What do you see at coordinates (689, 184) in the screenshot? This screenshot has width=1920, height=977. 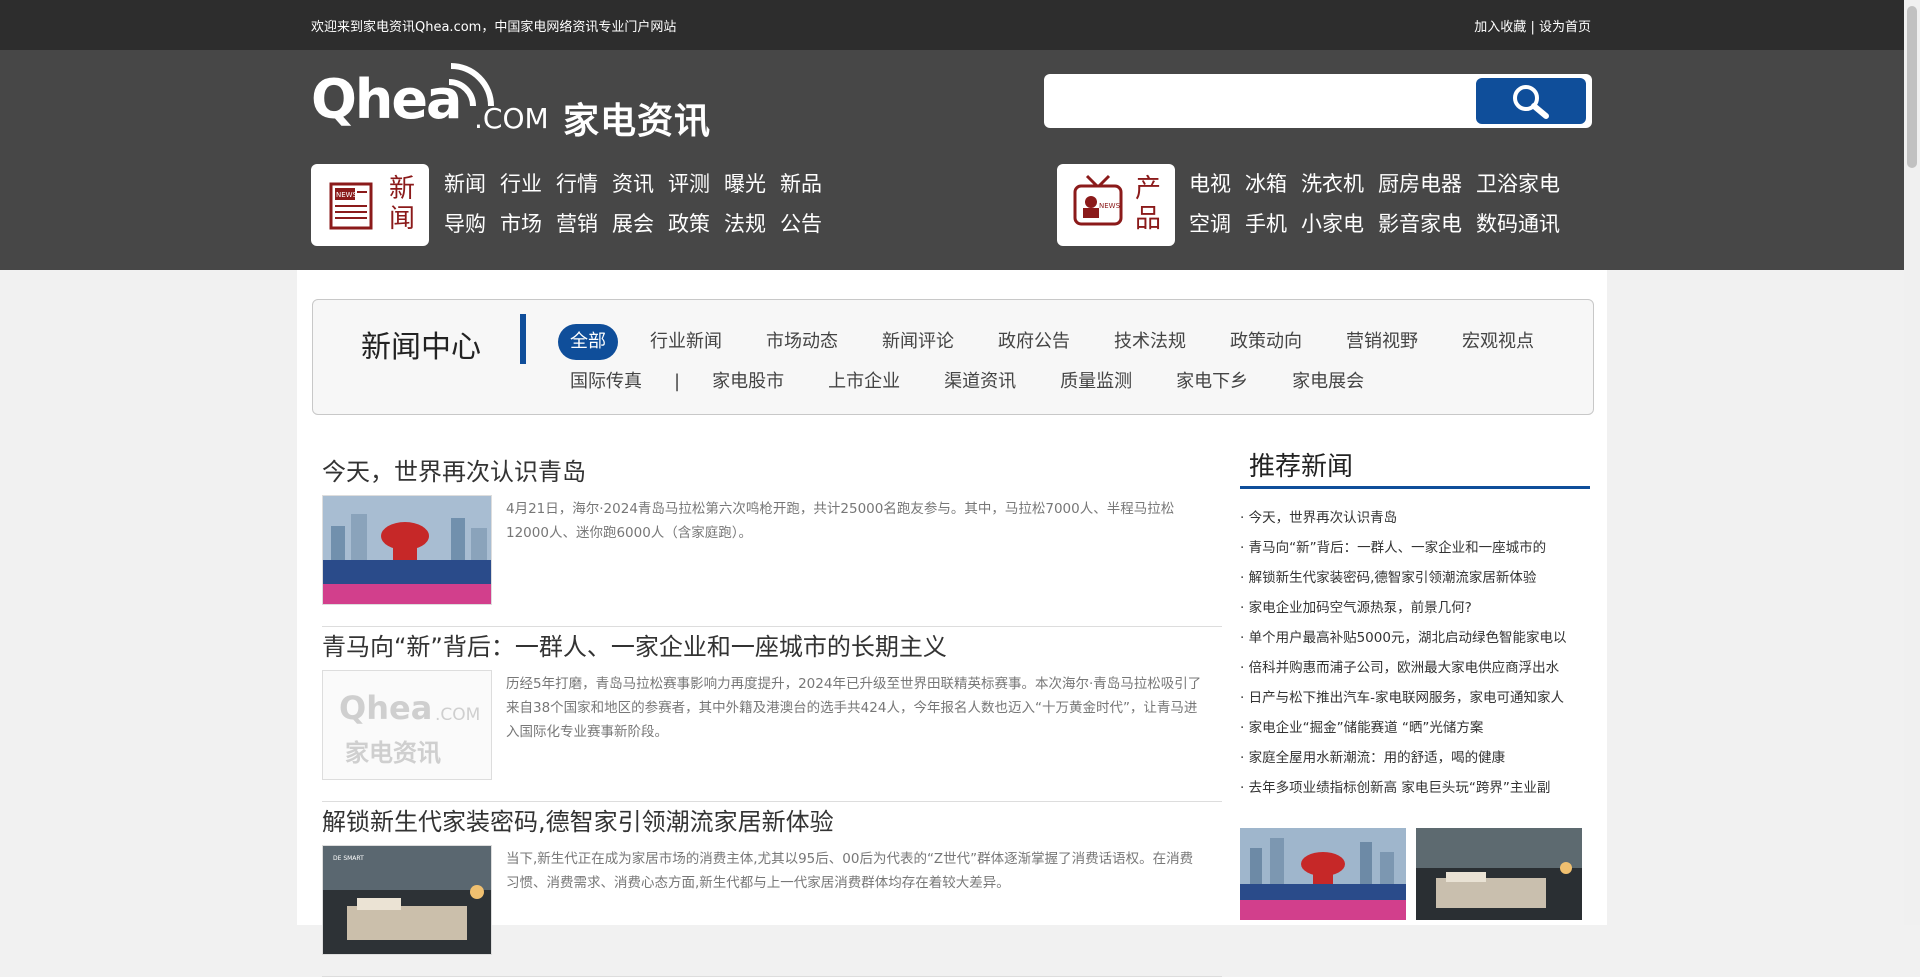 I see `news-nav-link: 评测` at bounding box center [689, 184].